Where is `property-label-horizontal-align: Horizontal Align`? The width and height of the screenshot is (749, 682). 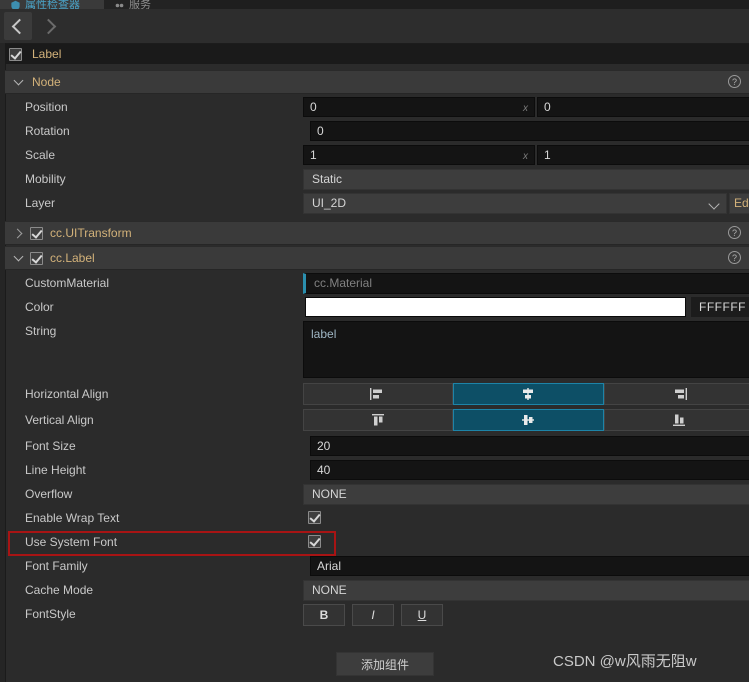 property-label-horizontal-align: Horizontal Align is located at coordinates (67, 394).